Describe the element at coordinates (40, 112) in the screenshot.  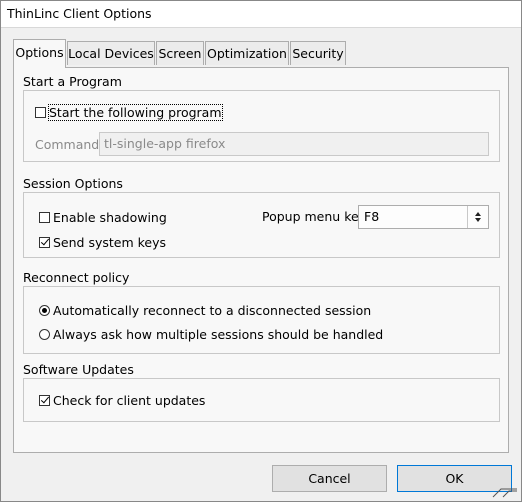
I see `start-program-checkbox` at that location.